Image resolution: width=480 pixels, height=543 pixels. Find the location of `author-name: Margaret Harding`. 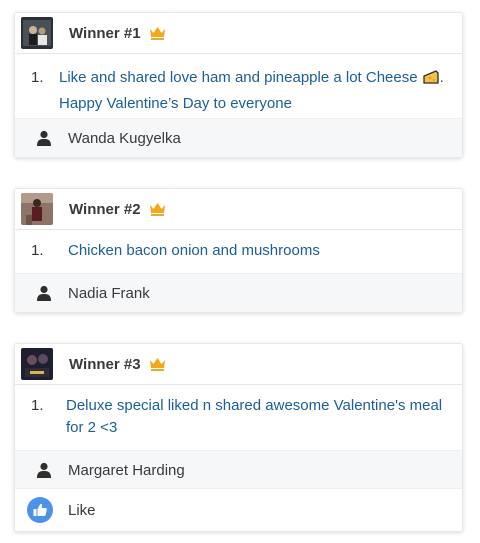

author-name: Margaret Harding is located at coordinates (126, 470).